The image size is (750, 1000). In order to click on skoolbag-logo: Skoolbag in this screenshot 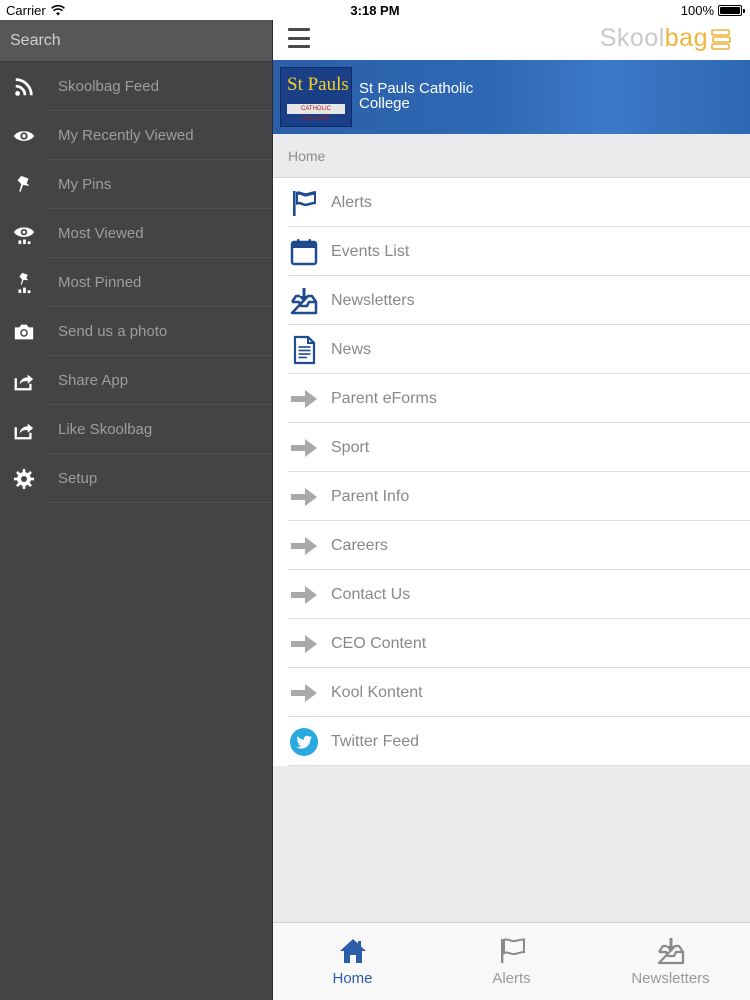, I will do `click(654, 38)`.